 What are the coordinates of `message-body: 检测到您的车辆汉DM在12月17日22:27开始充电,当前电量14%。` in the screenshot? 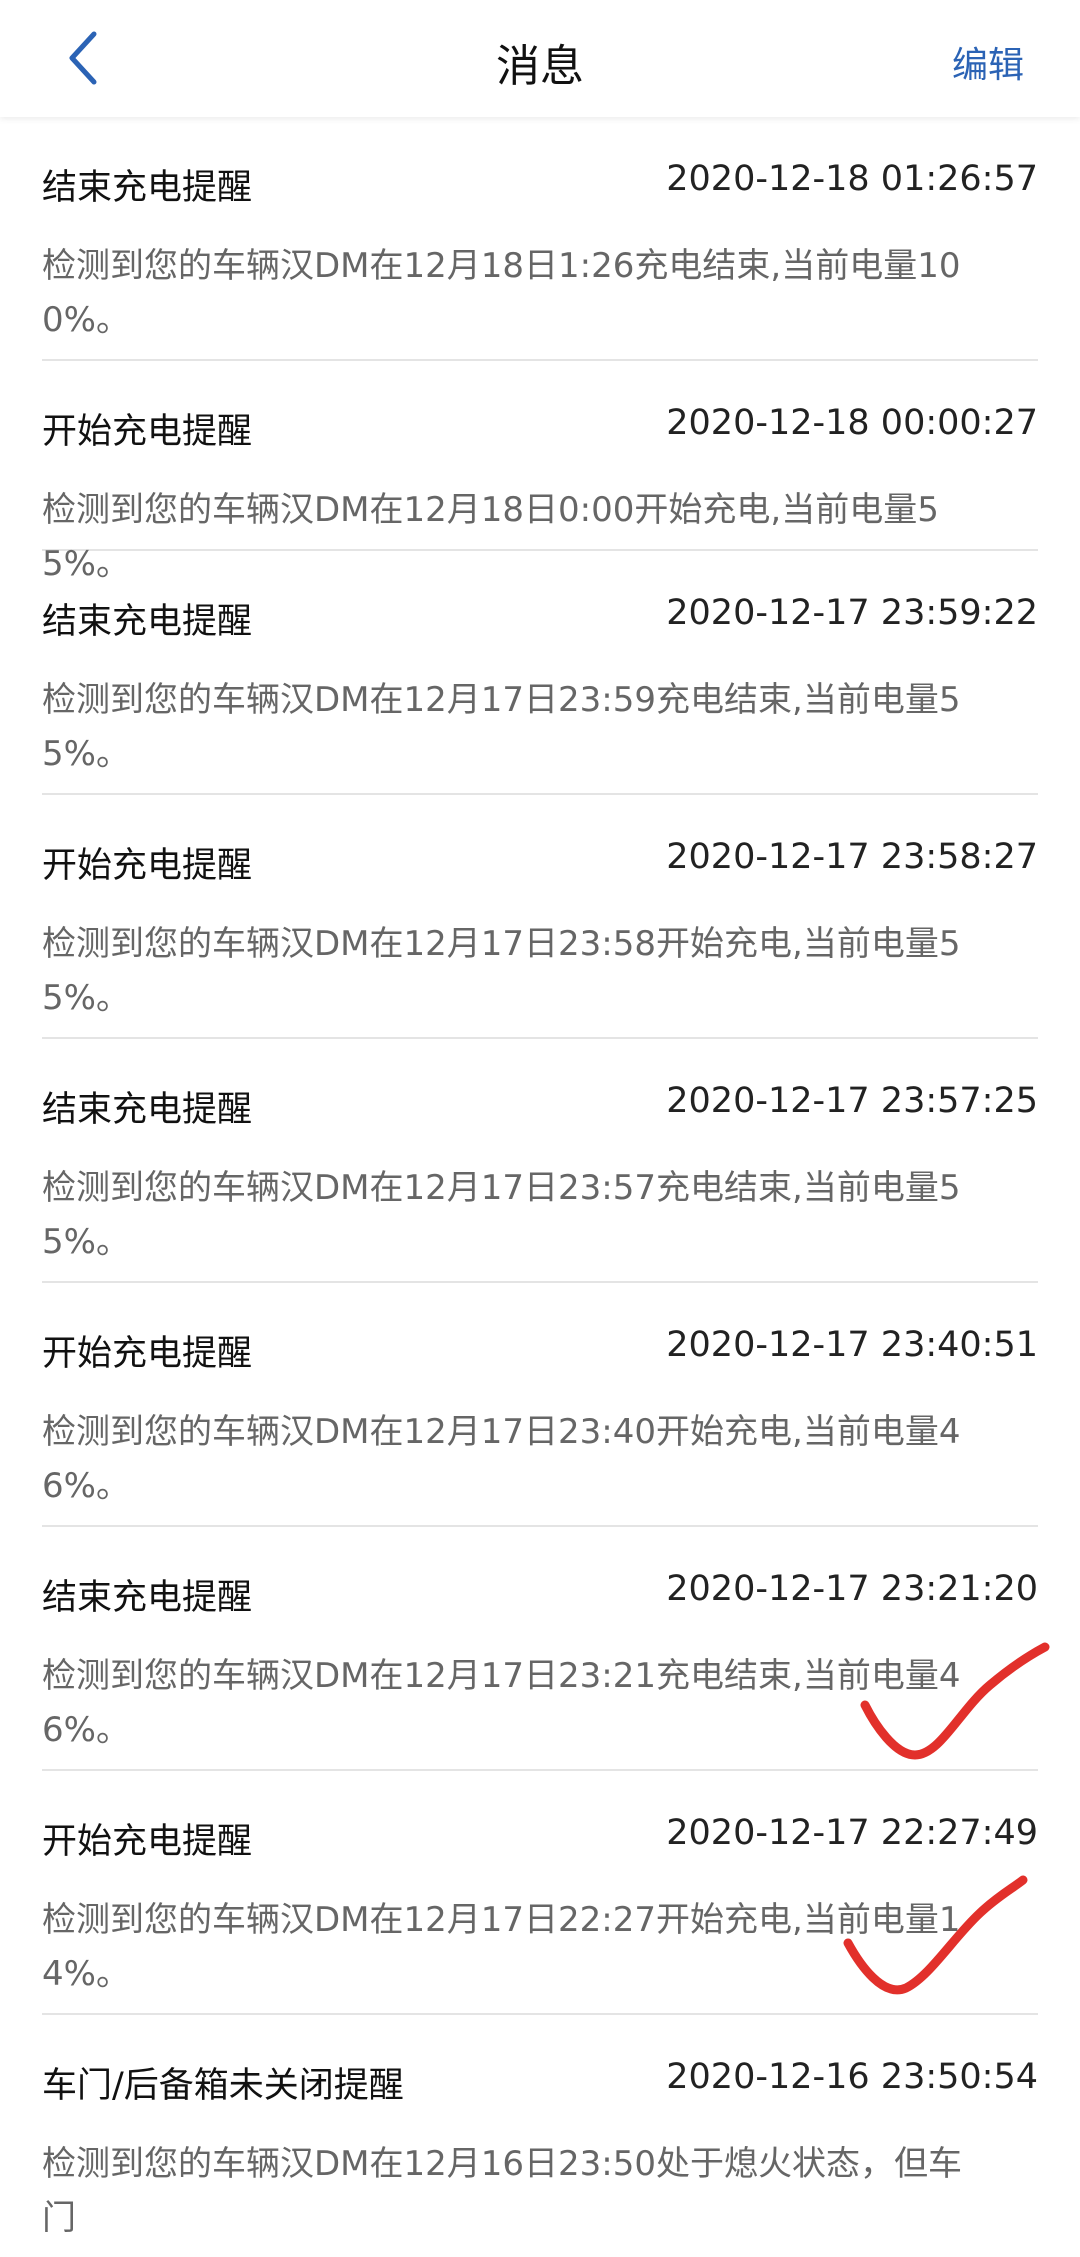 It's located at (501, 1947).